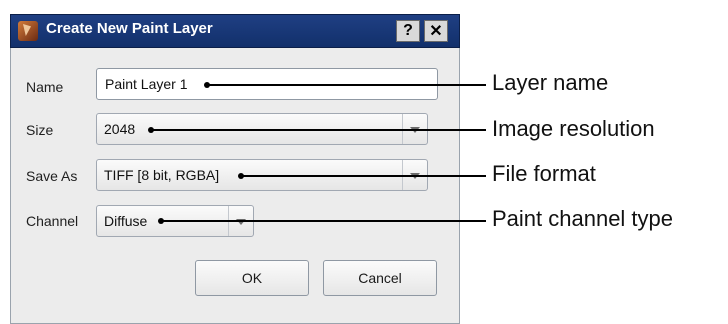 The image size is (728, 324). Describe the element at coordinates (162, 175) in the screenshot. I see `save-as-selected-value: TIFF [8 bit, RGBA]` at that location.